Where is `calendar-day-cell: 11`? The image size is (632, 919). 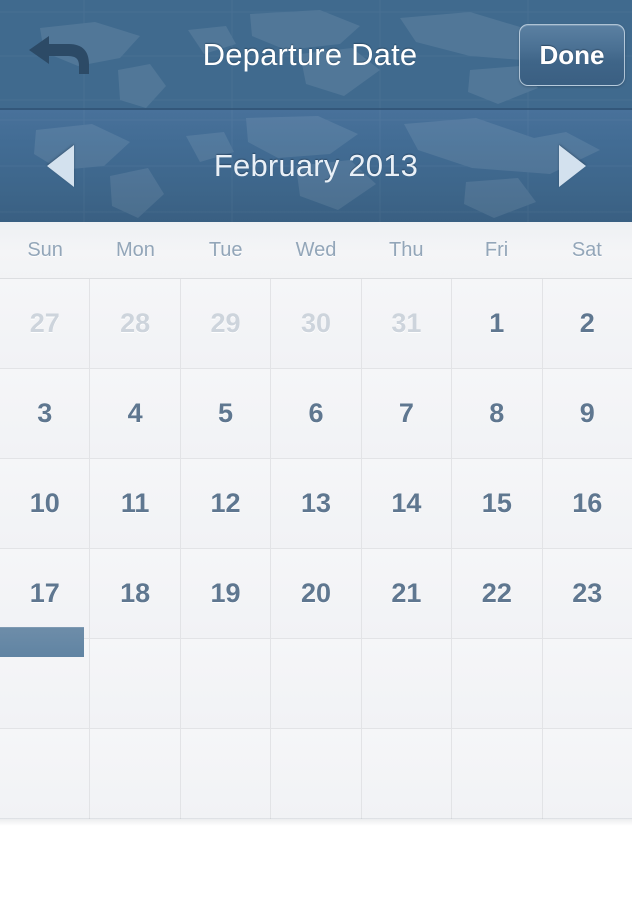 calendar-day-cell: 11 is located at coordinates (135, 503).